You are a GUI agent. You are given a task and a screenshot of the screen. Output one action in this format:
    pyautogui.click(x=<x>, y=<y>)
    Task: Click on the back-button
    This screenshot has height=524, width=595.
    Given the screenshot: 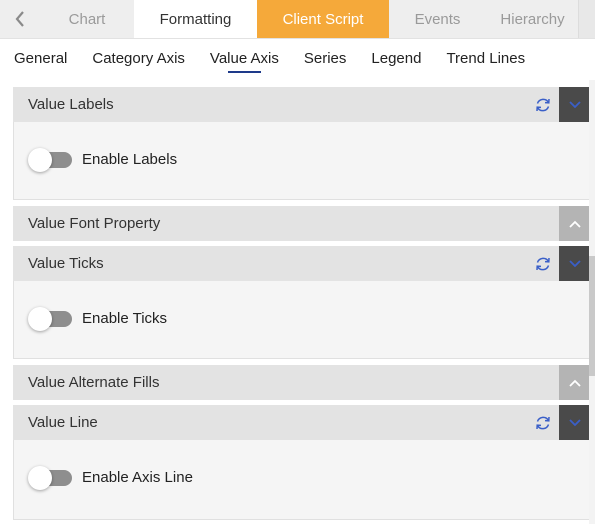 What is the action you would take?
    pyautogui.click(x=20, y=19)
    